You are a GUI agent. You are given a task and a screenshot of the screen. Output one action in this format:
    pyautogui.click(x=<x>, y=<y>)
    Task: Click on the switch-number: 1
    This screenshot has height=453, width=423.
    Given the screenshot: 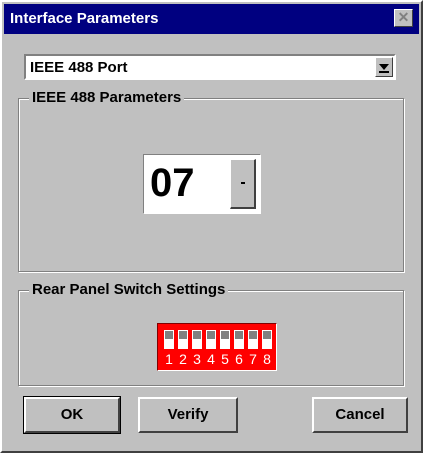 What is the action you would take?
    pyautogui.click(x=169, y=359)
    